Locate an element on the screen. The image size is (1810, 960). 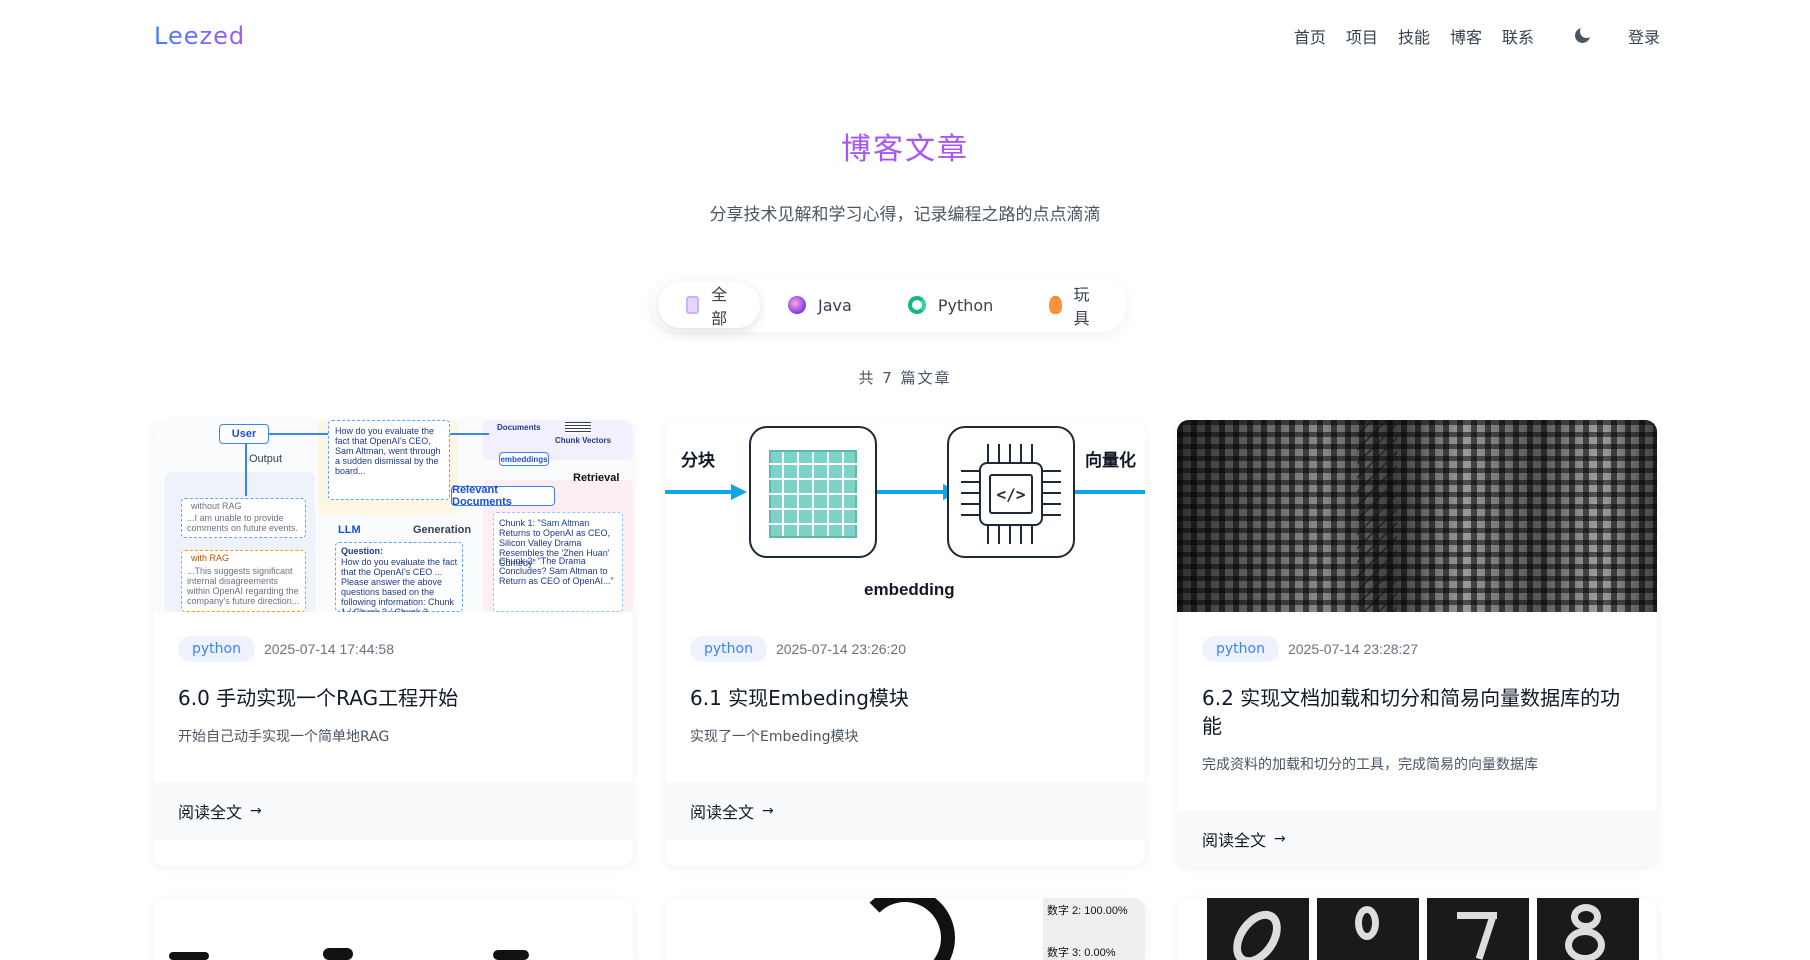
diagram-node: Relevant Documents is located at coordinates (503, 496).